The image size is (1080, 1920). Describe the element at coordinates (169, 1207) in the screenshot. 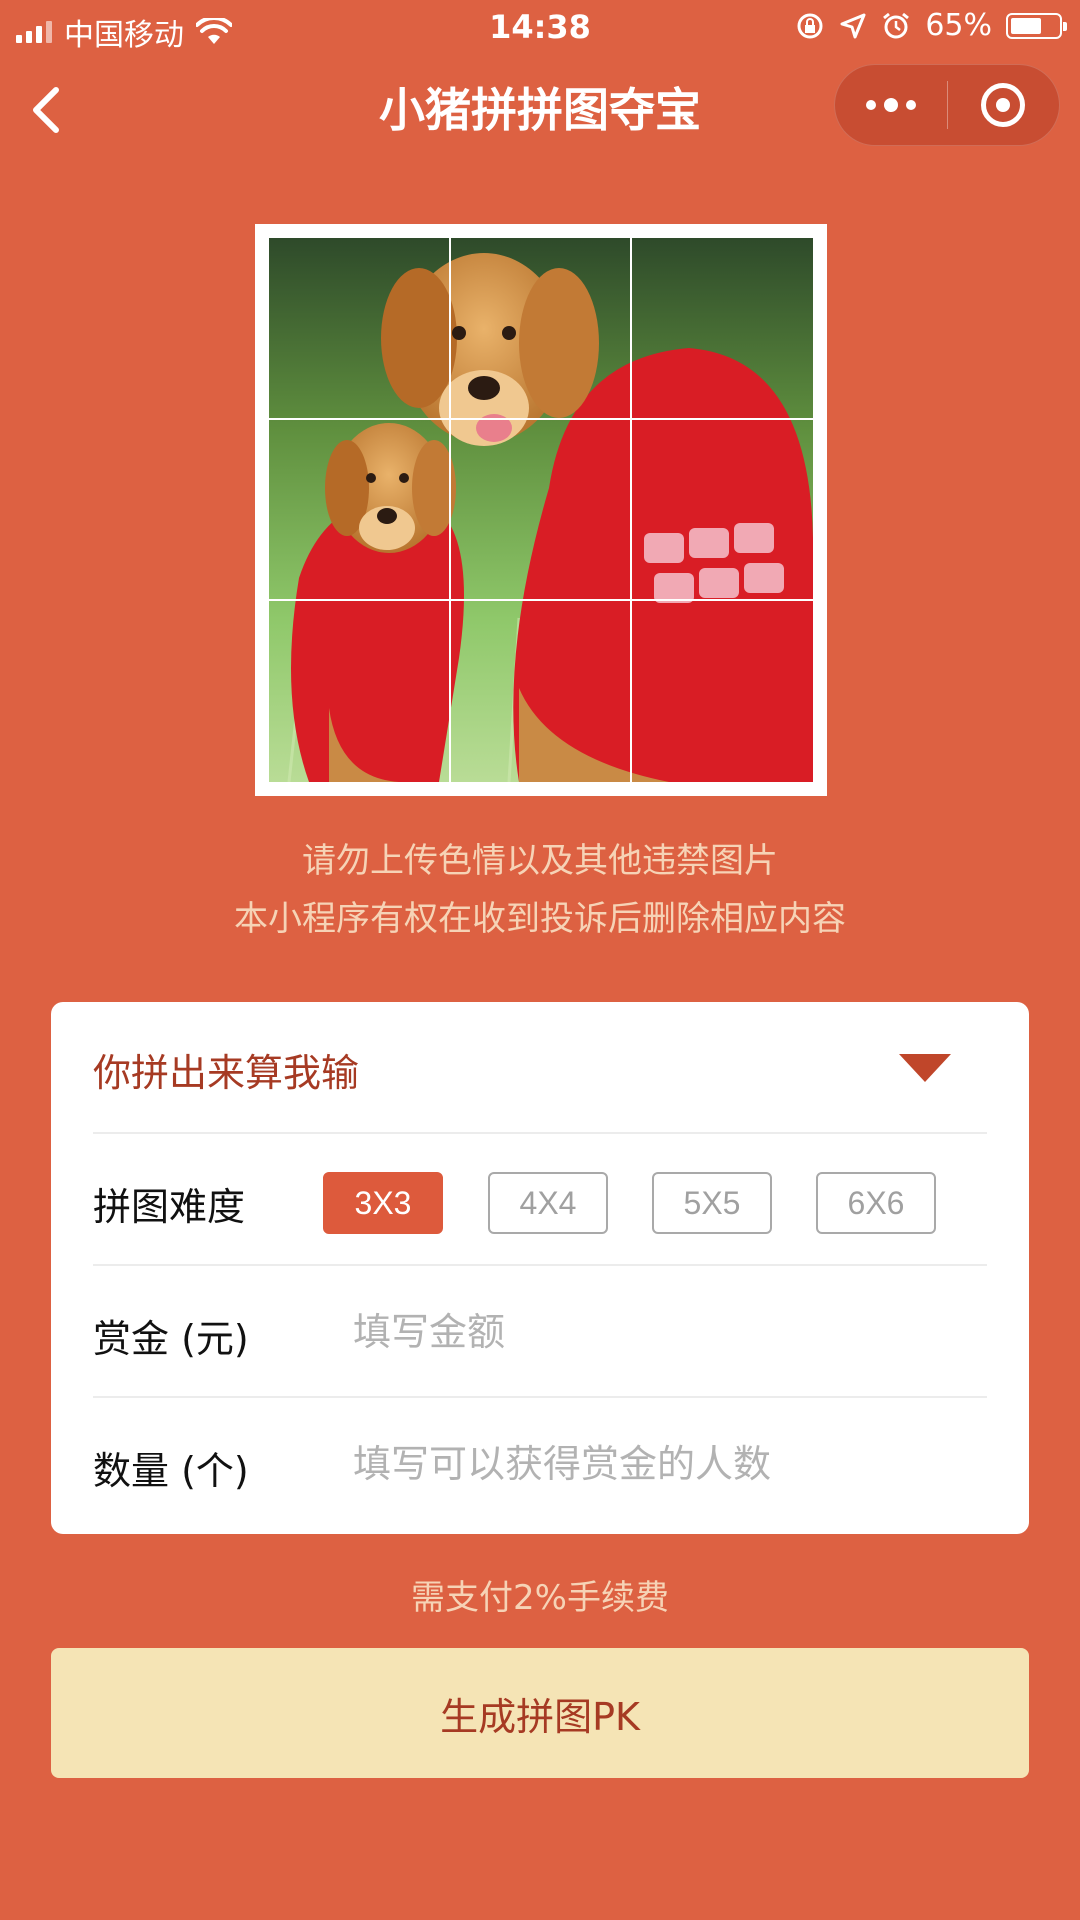

I see `difficulty-label: 拼图难度` at that location.